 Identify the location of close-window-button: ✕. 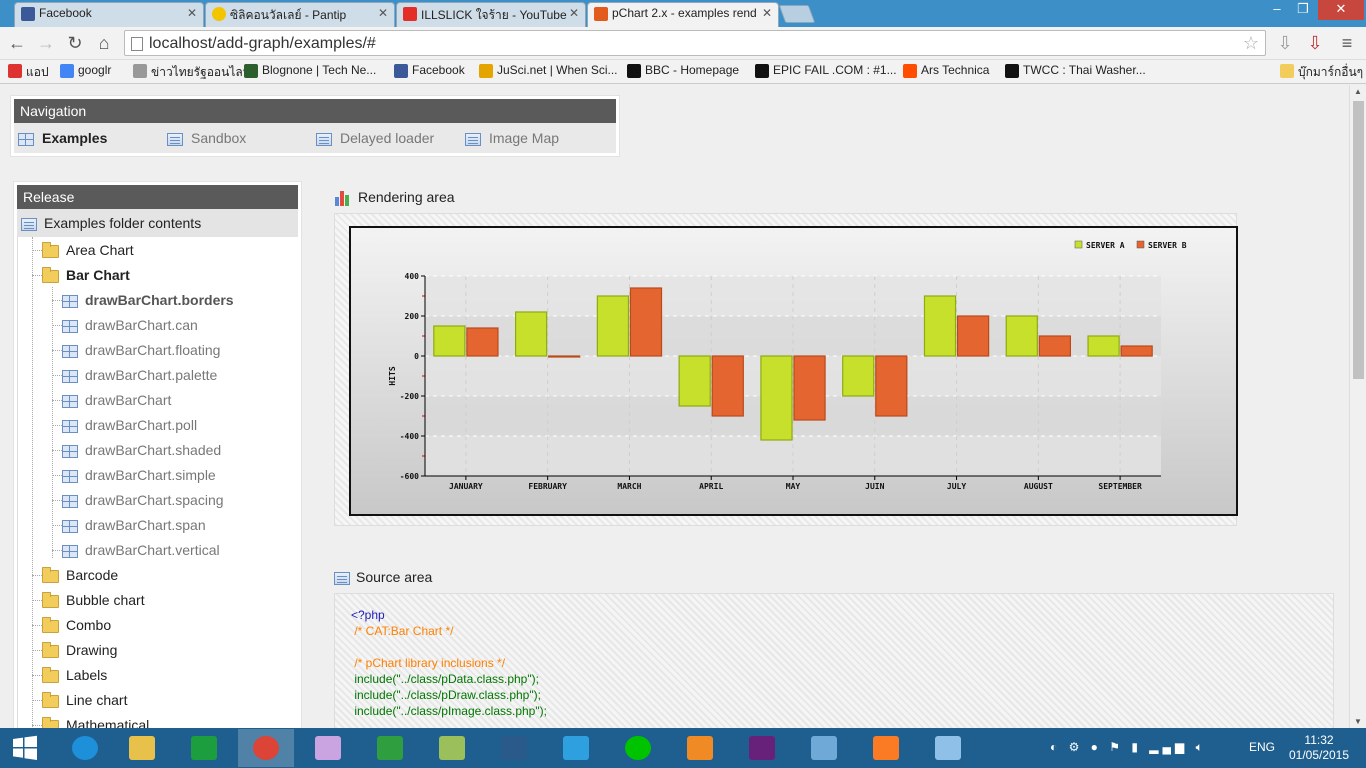
(1341, 10).